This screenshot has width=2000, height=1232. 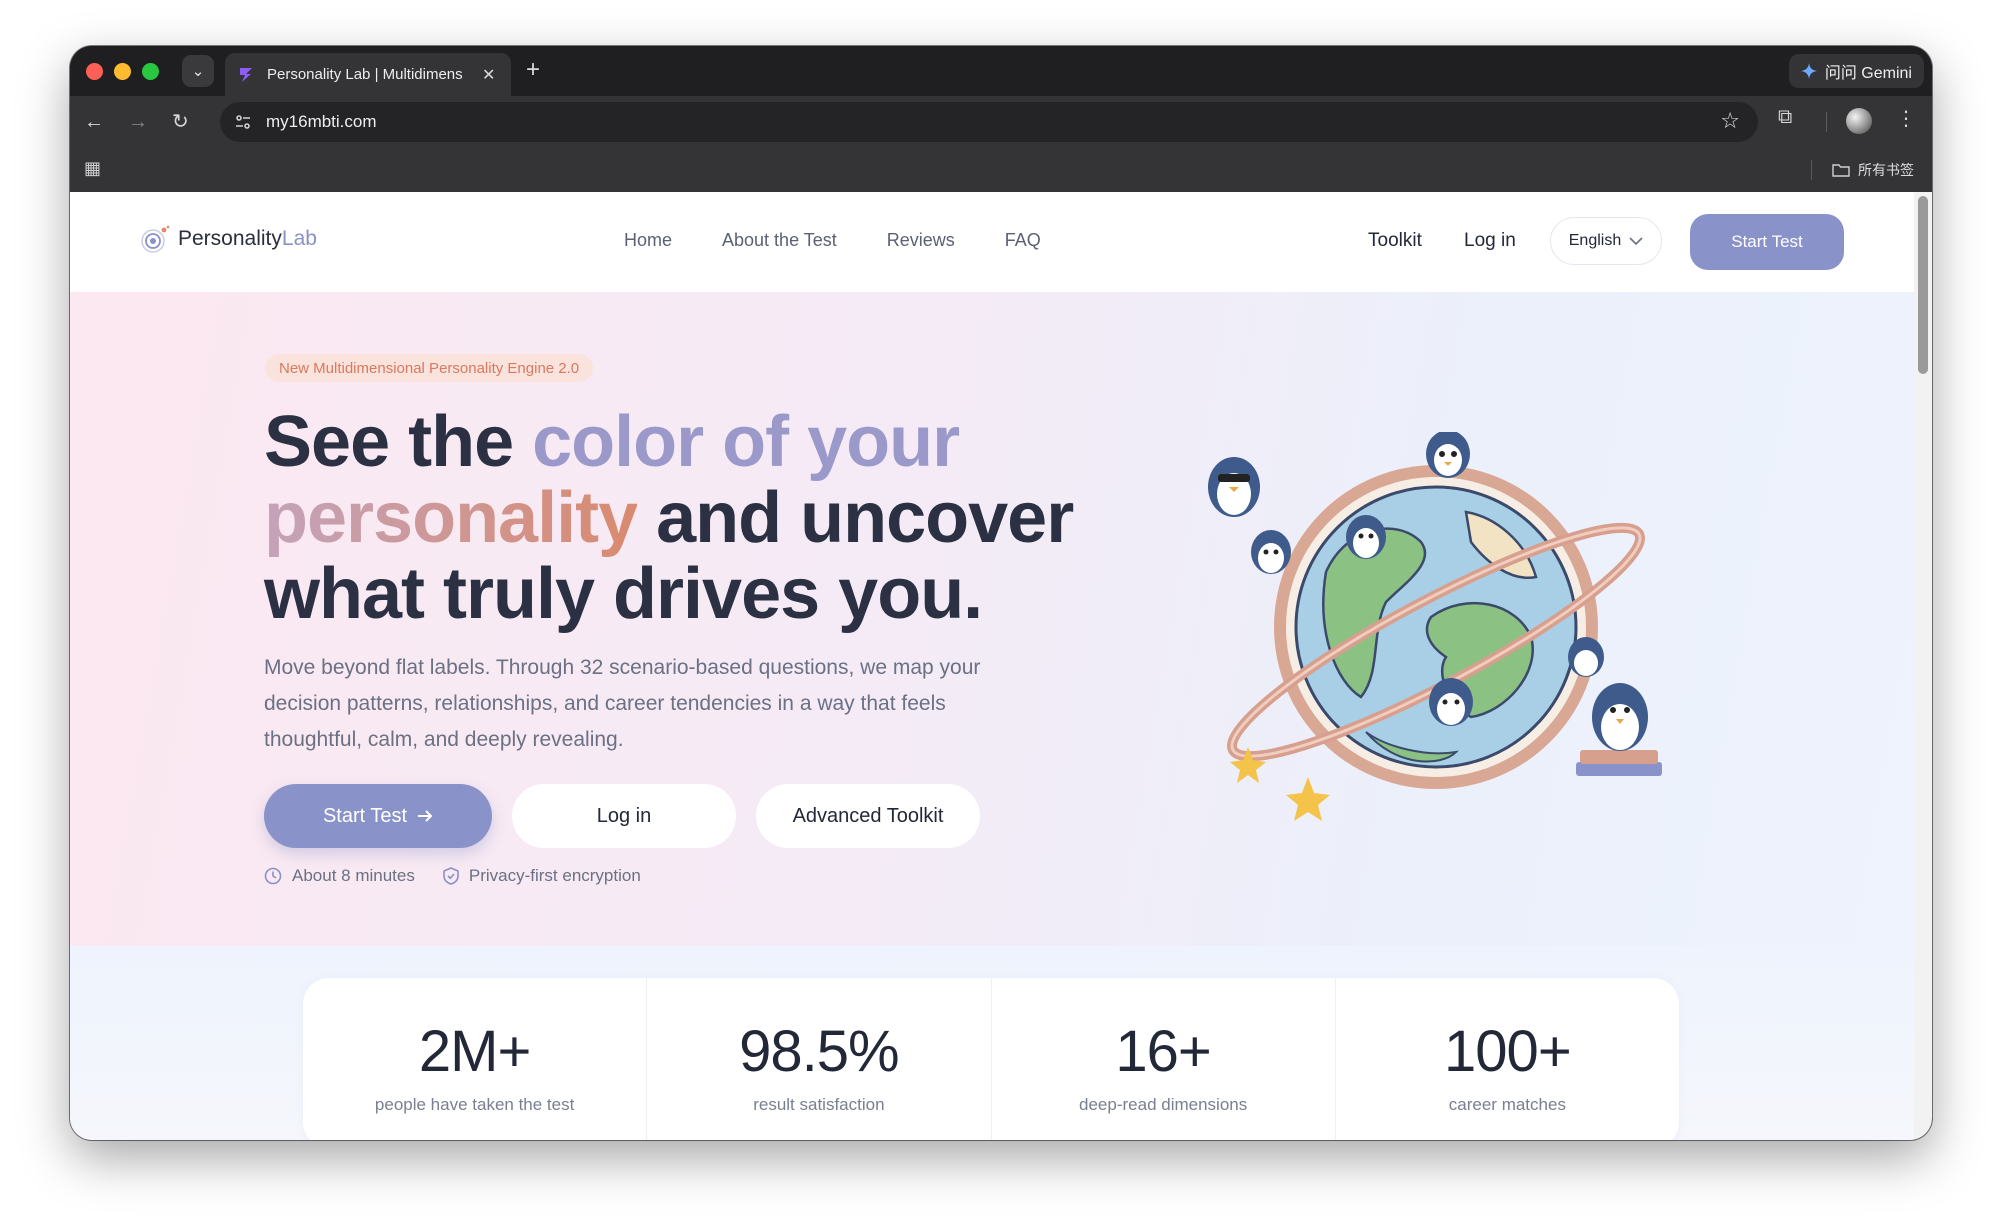 I want to click on stat-label: career matches, so click(x=1507, y=1104).